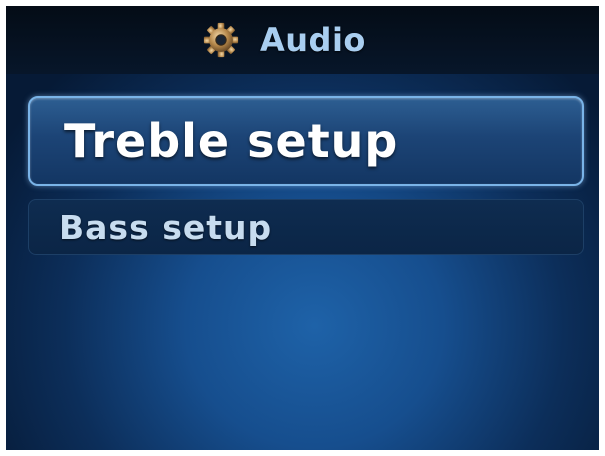 The image size is (605, 456). What do you see at coordinates (221, 40) in the screenshot?
I see `gear-icon` at bounding box center [221, 40].